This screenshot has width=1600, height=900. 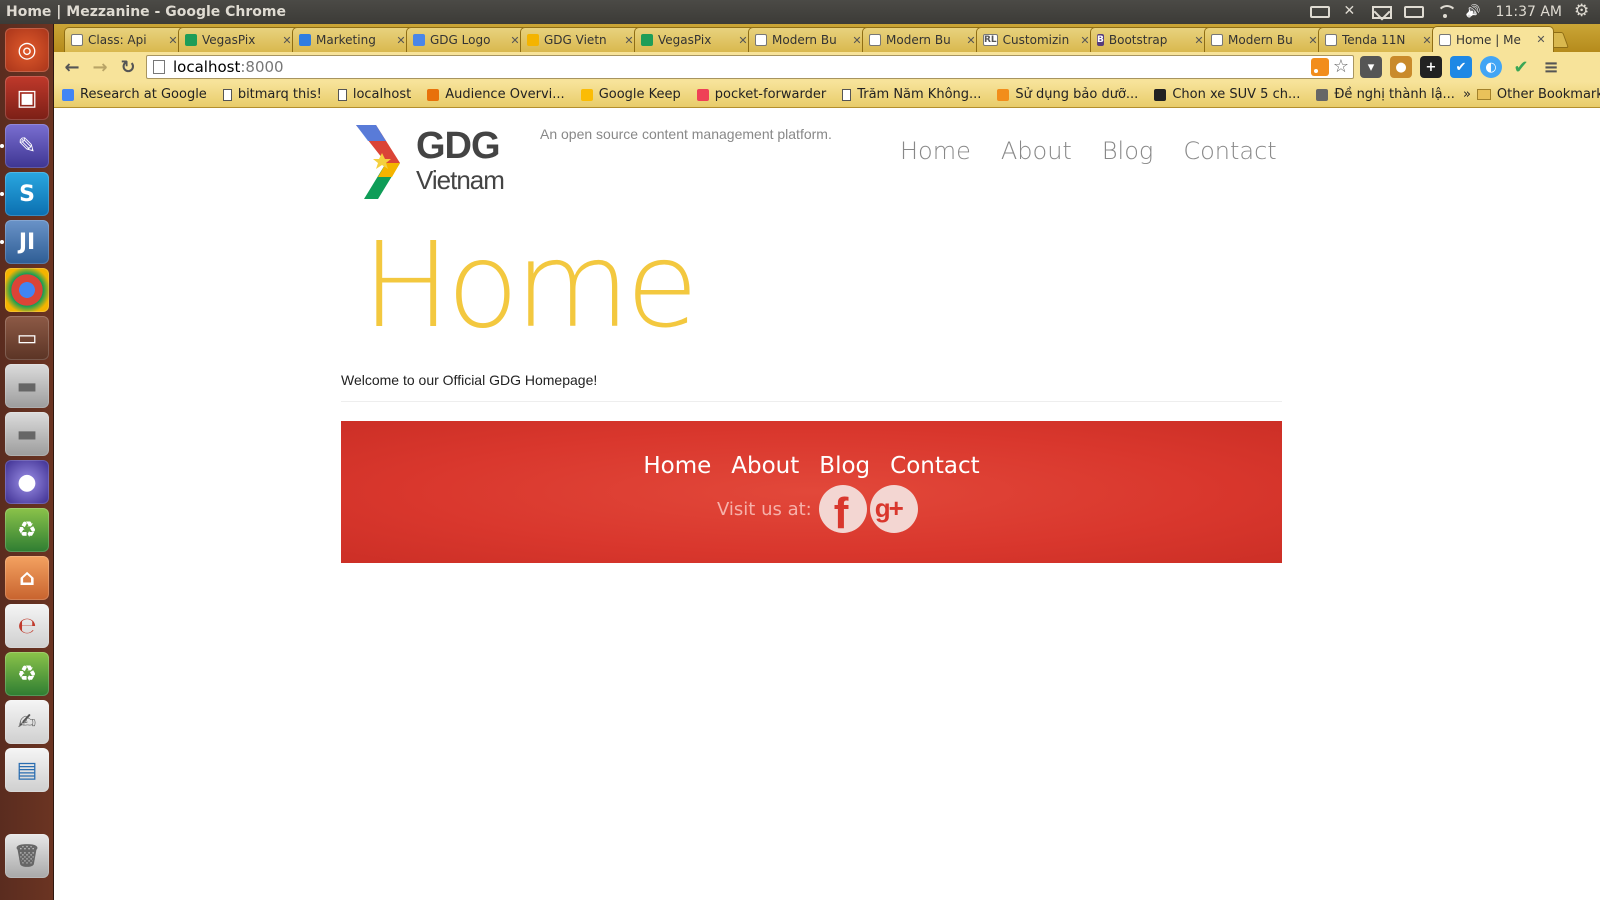 What do you see at coordinates (1351, 11) in the screenshot?
I see `sync-icon` at bounding box center [1351, 11].